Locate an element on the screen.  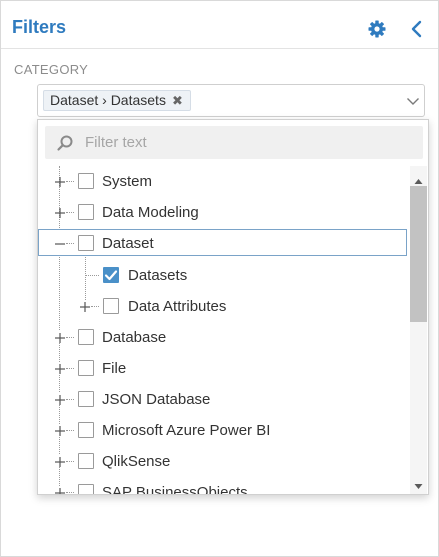
tree-item-system: System is located at coordinates (223, 181).